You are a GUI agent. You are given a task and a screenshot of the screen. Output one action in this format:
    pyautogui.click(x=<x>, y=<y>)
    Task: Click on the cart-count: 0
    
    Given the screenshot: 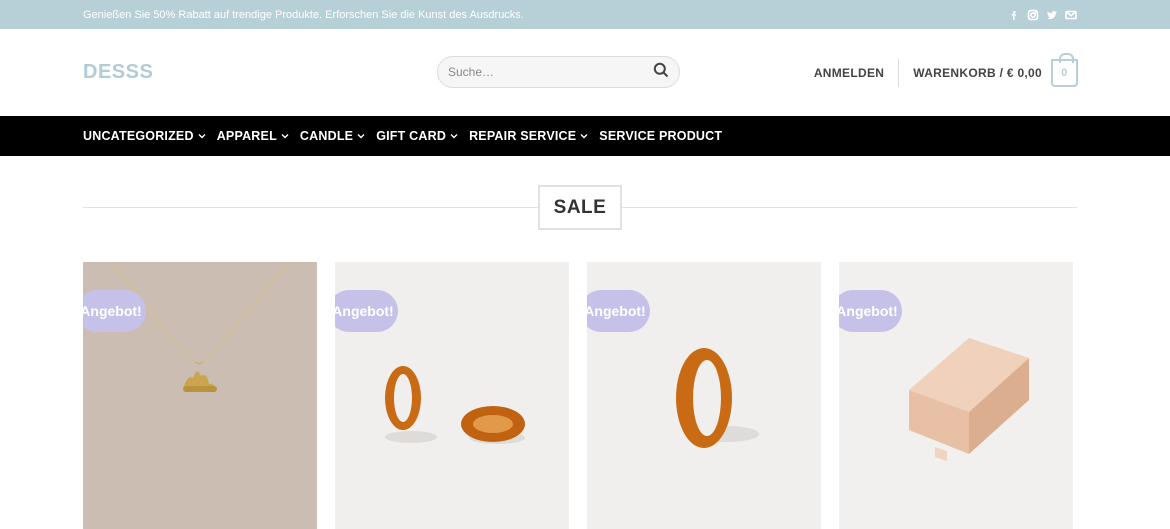 What is the action you would take?
    pyautogui.click(x=1064, y=72)
    